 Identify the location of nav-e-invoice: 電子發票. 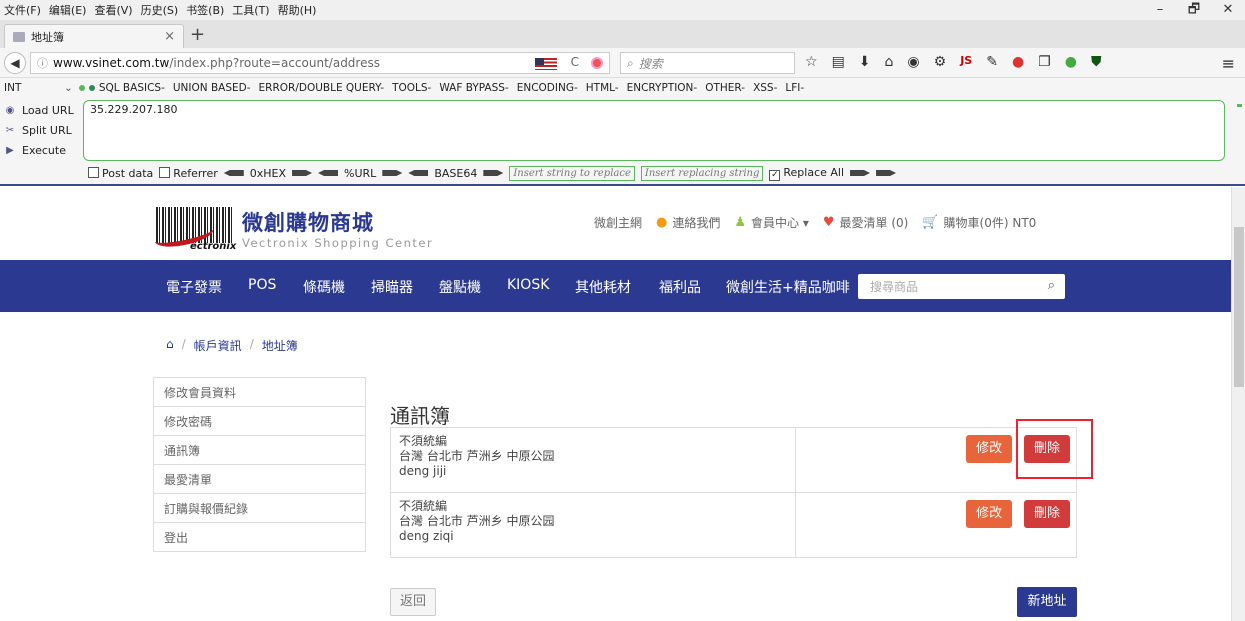
(194, 287).